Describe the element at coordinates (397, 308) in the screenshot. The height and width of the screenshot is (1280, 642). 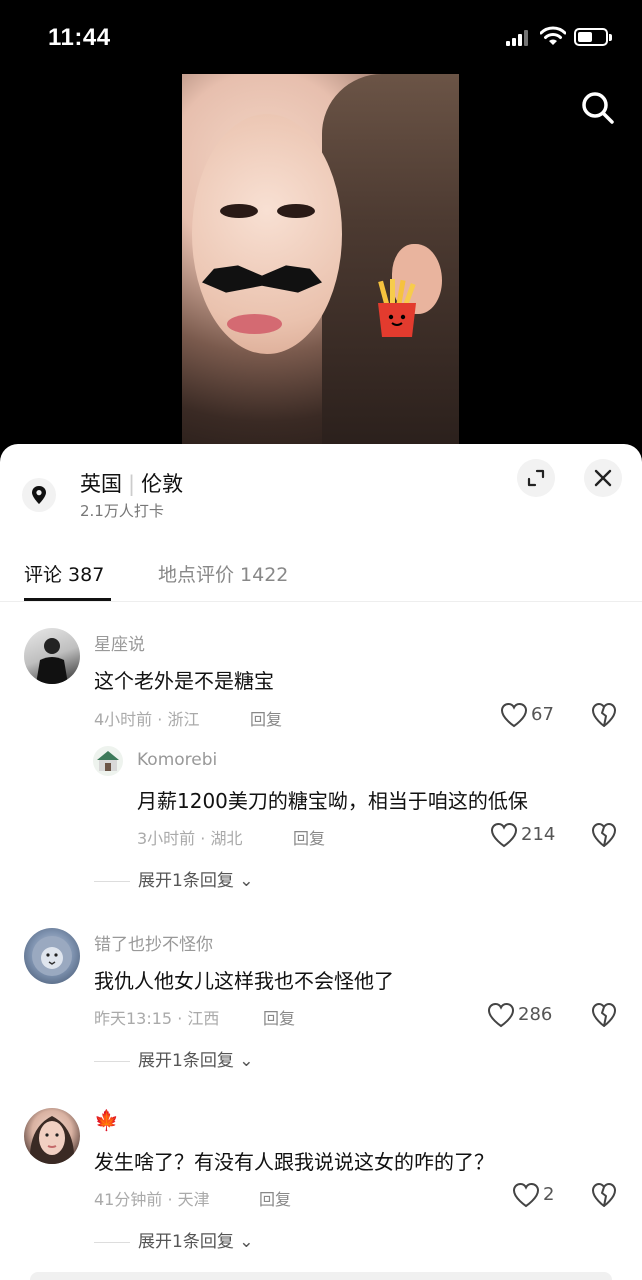
I see `fries-sticker` at that location.